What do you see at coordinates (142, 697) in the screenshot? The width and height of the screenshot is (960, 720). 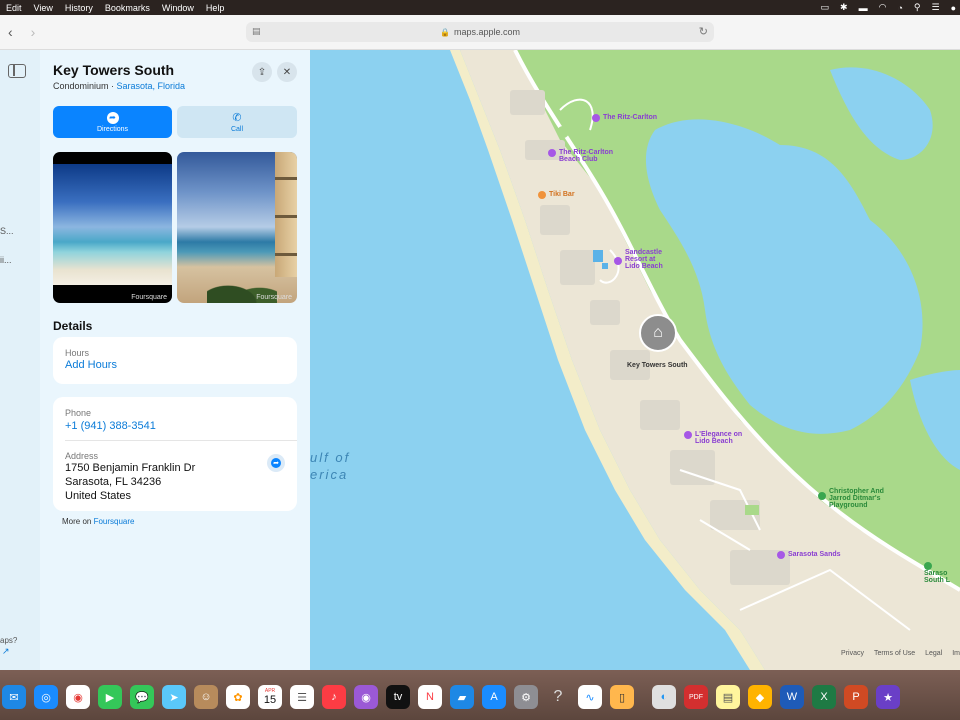 I see `messages-icon: 💬` at bounding box center [142, 697].